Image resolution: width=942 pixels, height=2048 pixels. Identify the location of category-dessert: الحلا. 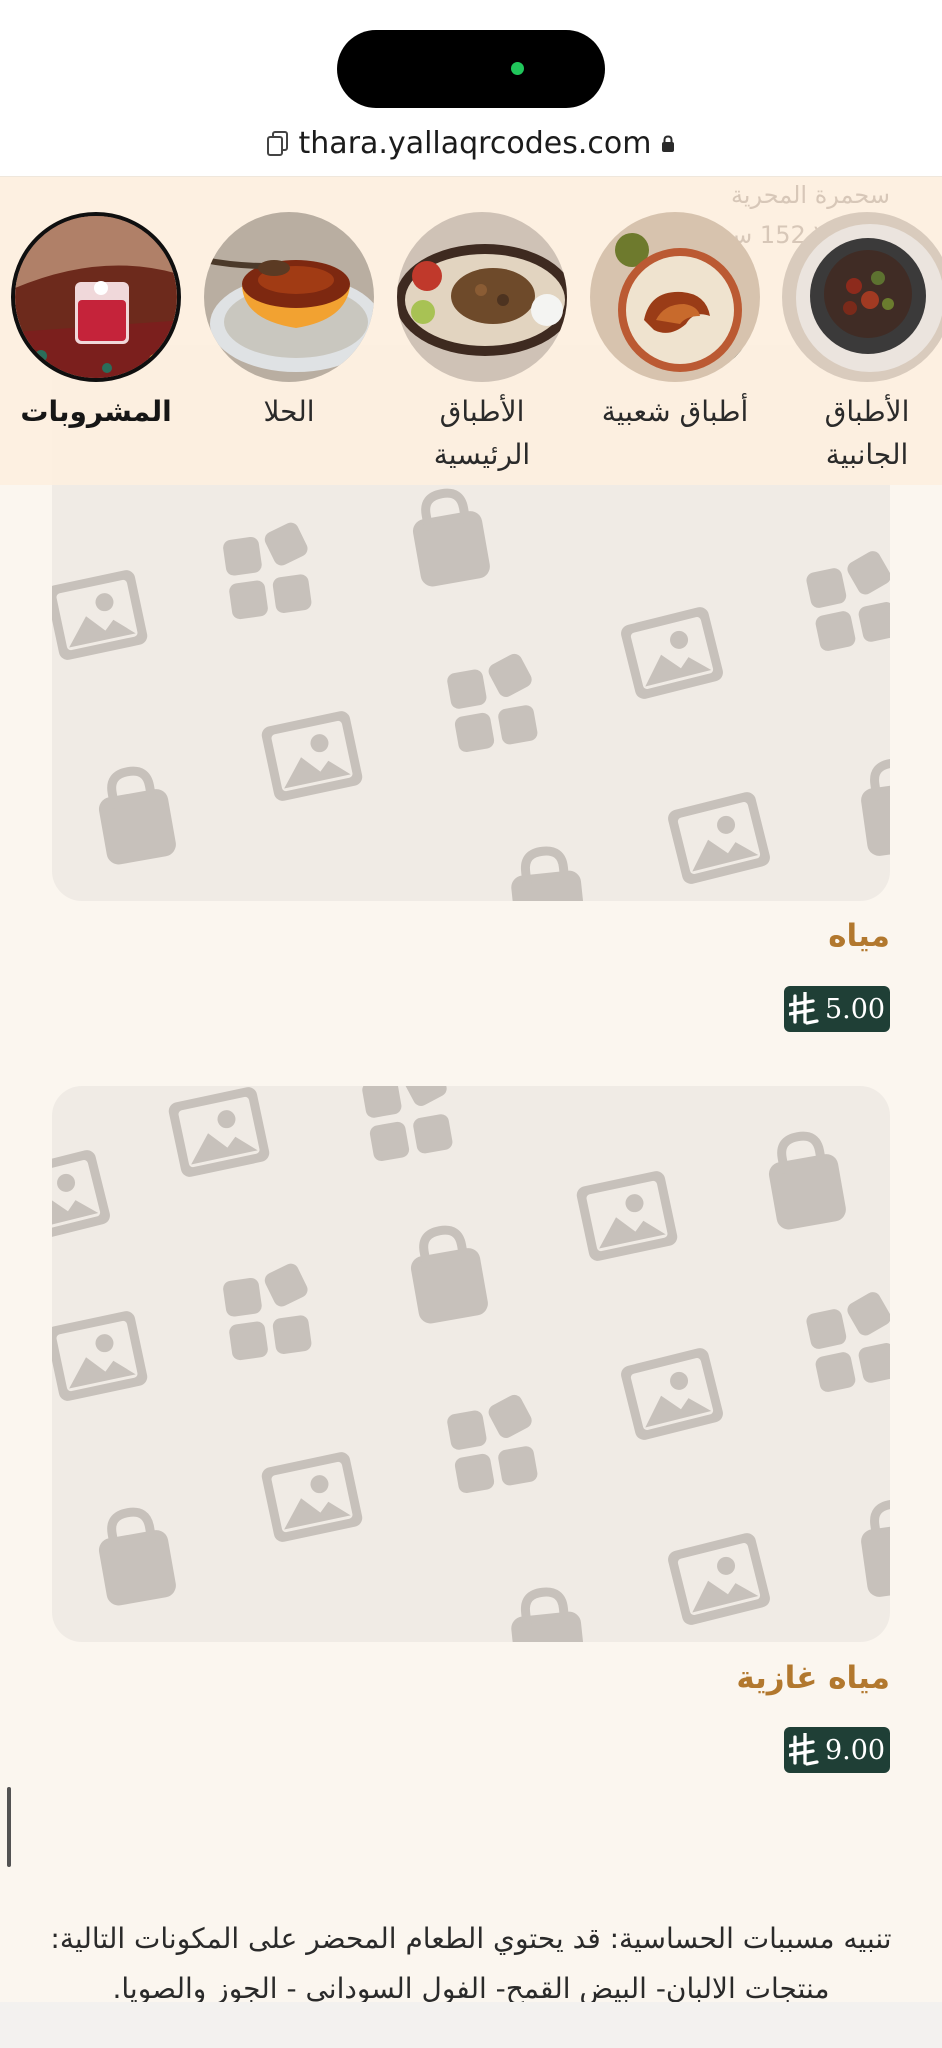
(289, 322).